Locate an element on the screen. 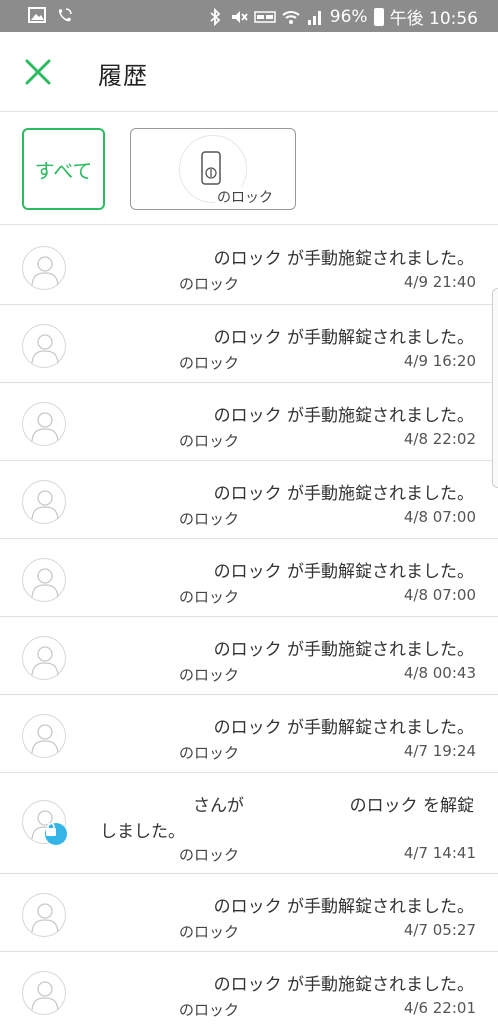  history-timestamp: 4/7 19:24 is located at coordinates (439, 751).